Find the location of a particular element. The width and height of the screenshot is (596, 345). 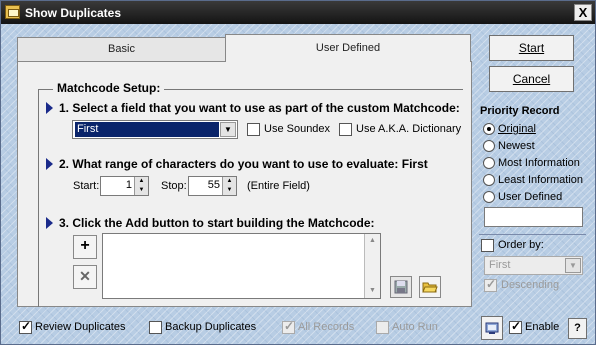

use-soundex-label: Use Soundex is located at coordinates (297, 129).